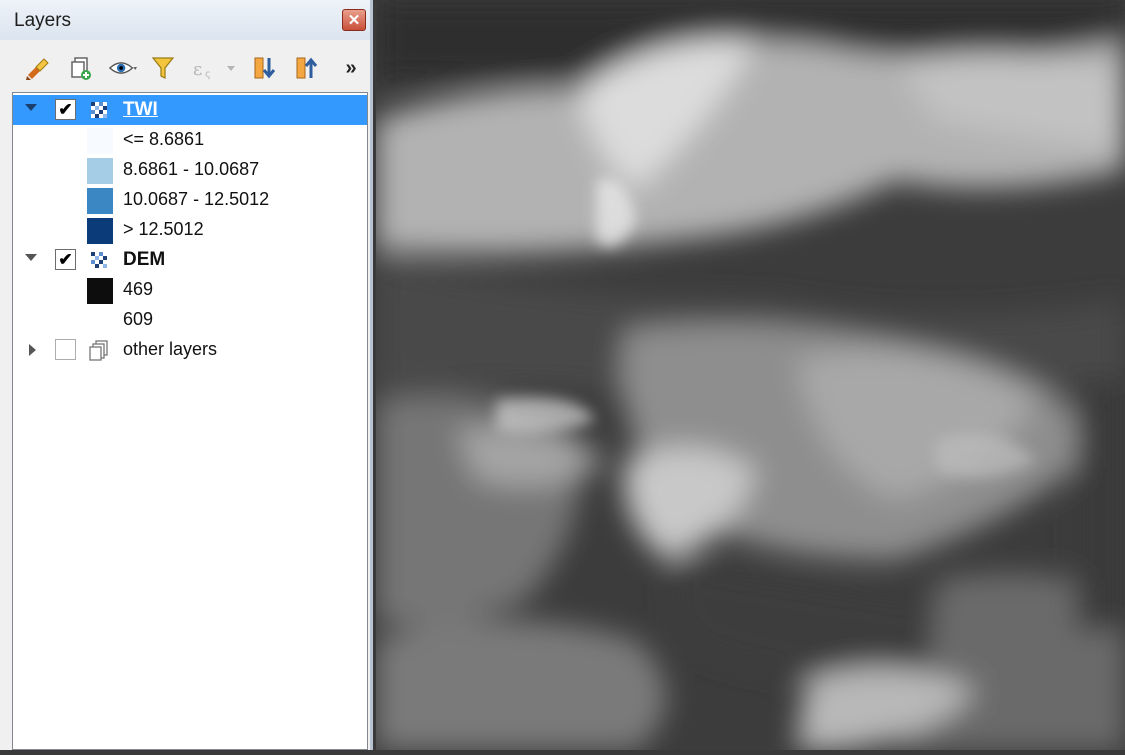 Image resolution: width=1125 pixels, height=755 pixels. I want to click on layer-row-dem: ✔ DEM, so click(190, 260).